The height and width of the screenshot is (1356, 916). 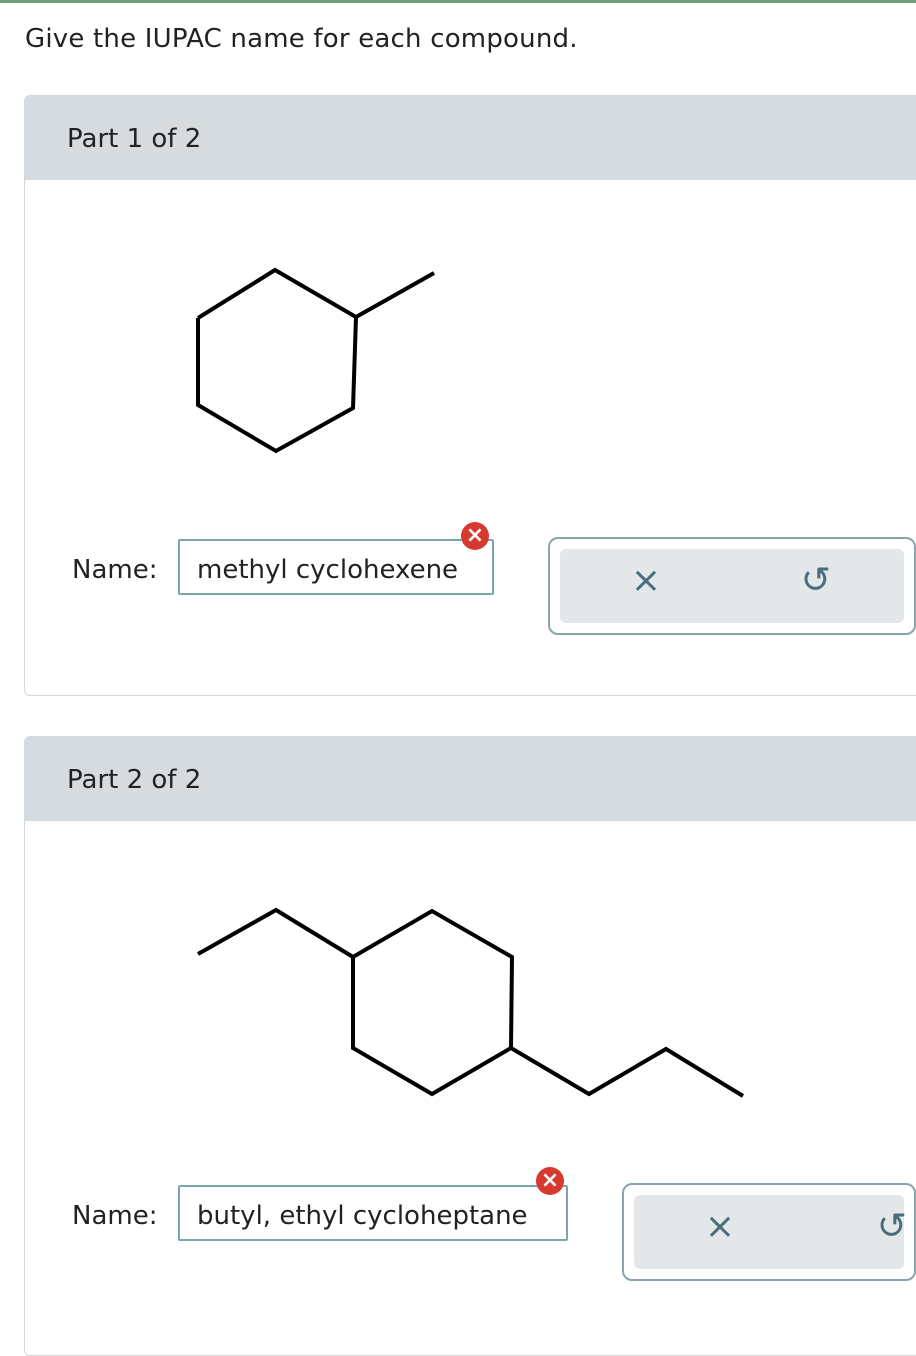 I want to click on part-1-reset-icon: ↺, so click(x=816, y=581).